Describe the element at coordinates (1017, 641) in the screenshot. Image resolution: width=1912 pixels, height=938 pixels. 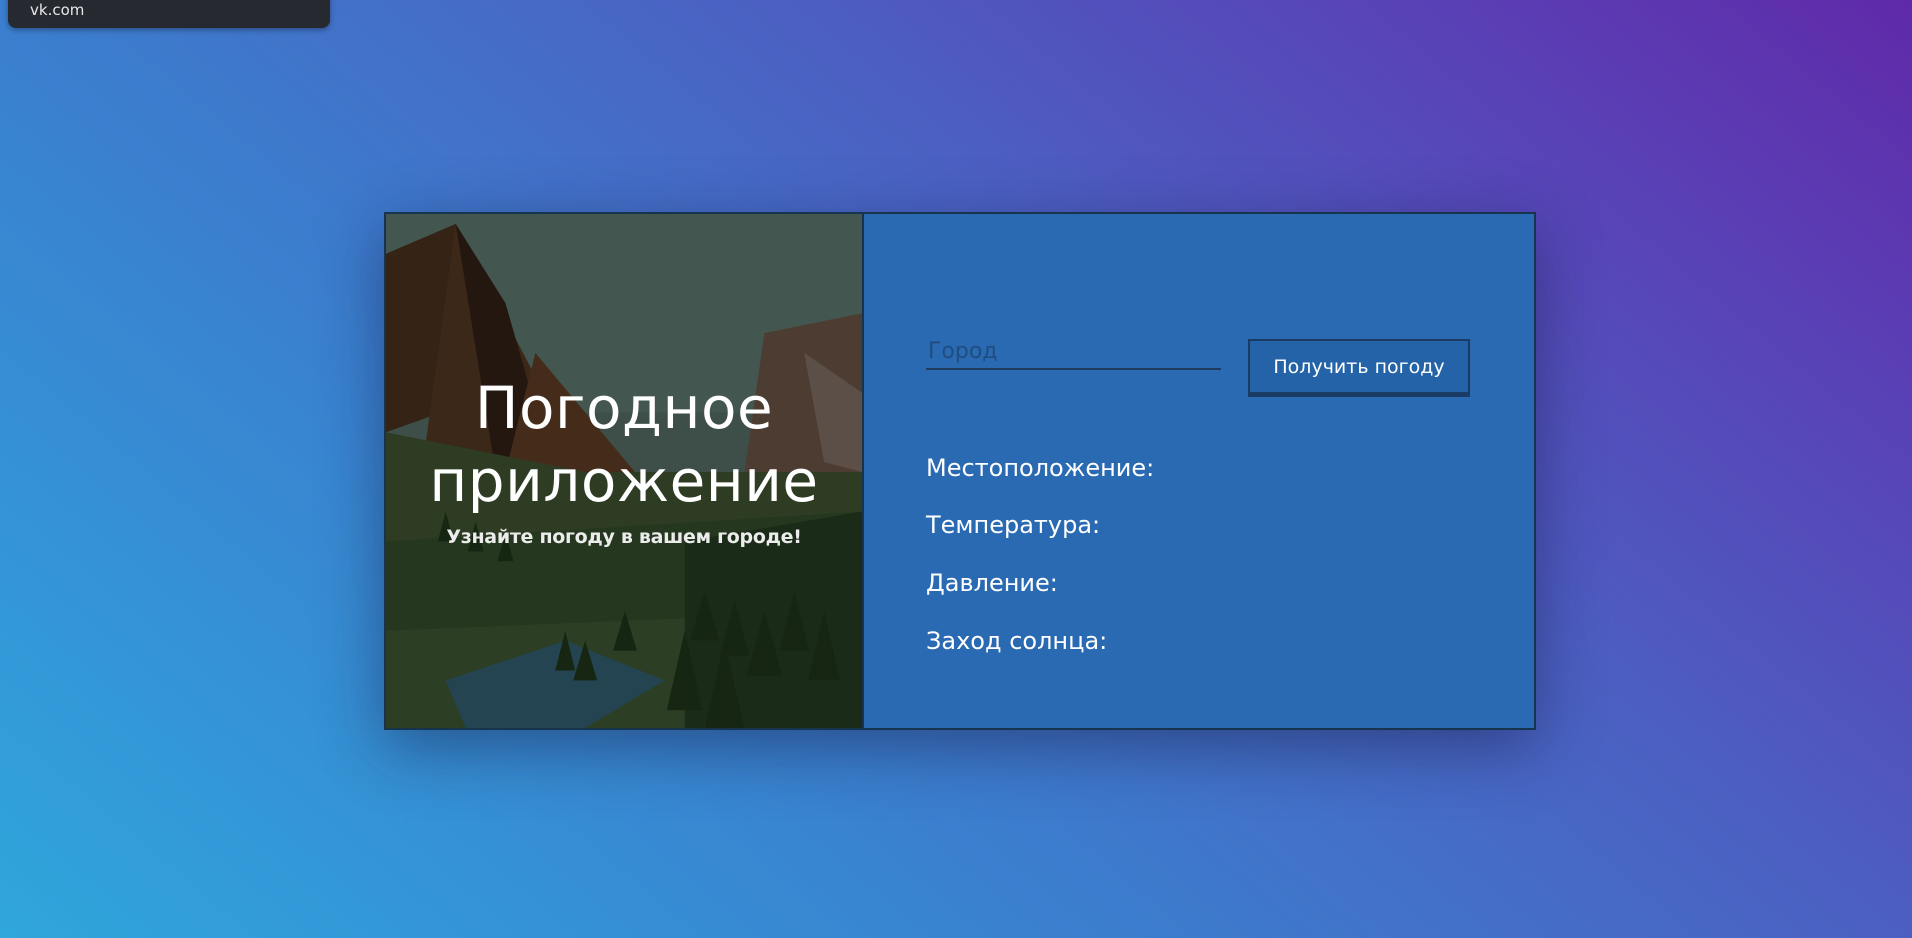
I see `sunset-label: Заход солнца:` at that location.